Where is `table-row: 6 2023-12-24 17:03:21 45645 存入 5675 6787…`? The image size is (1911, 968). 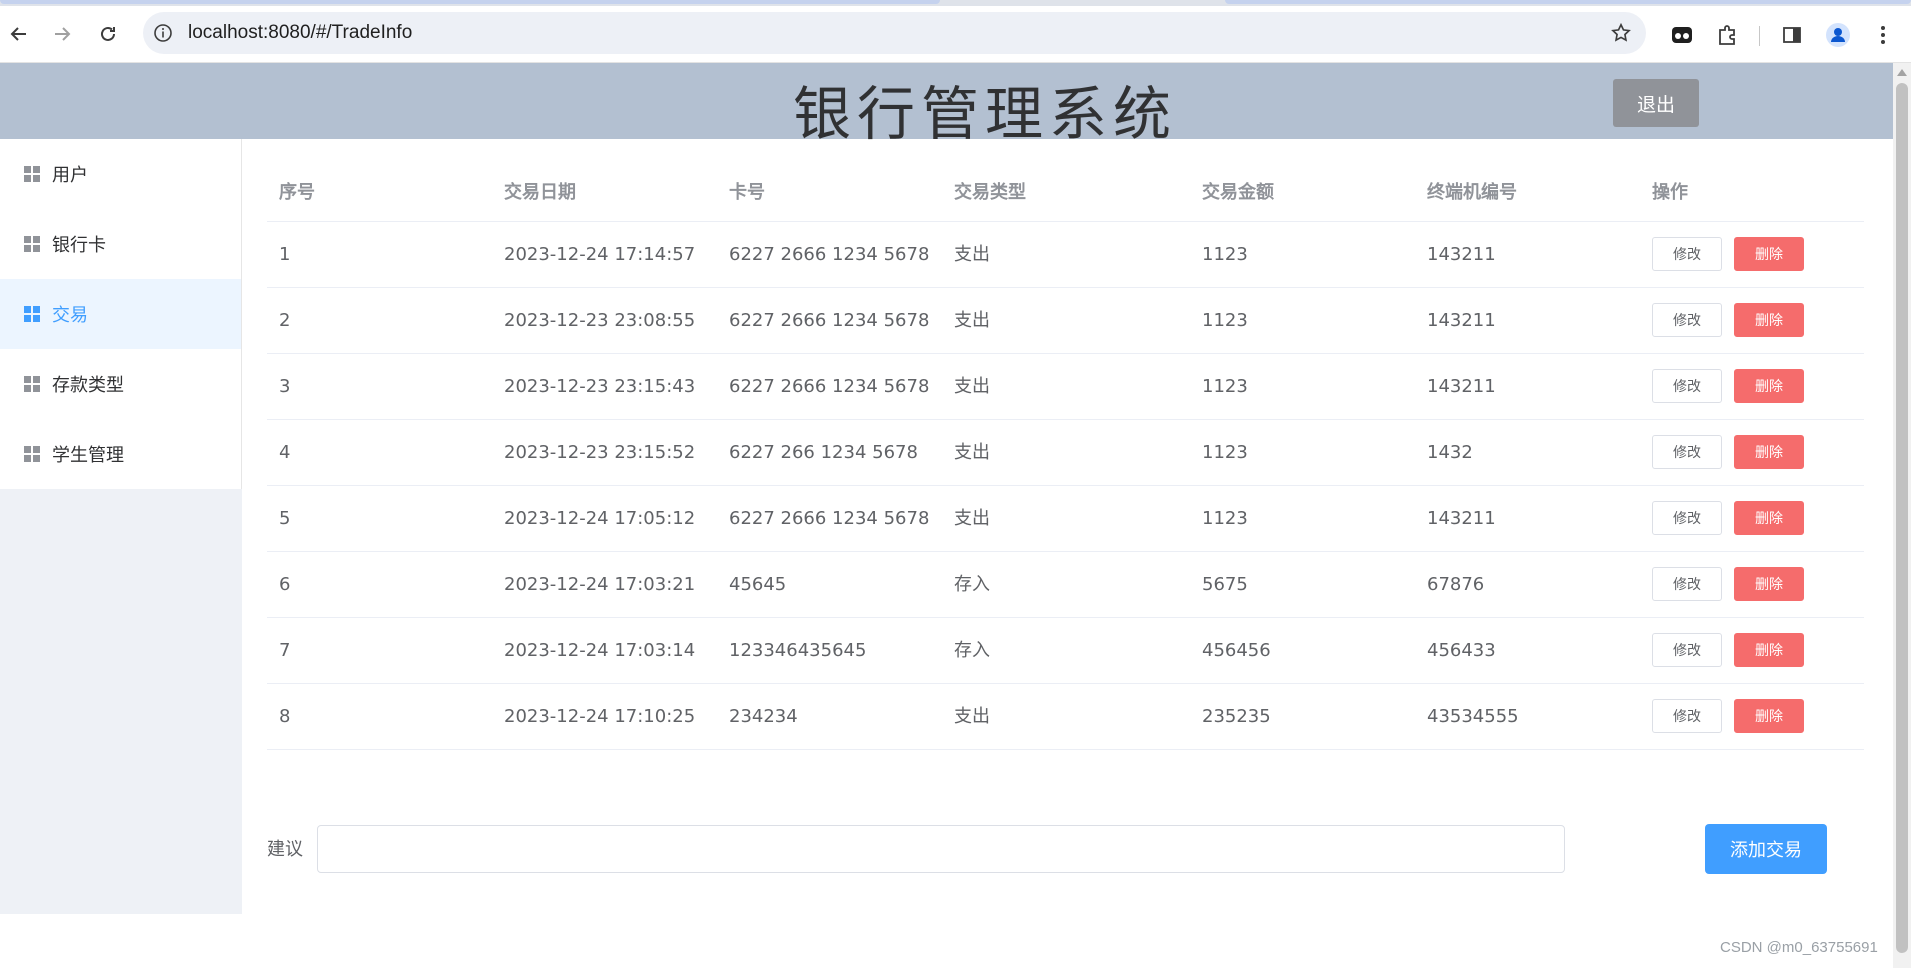 table-row: 6 2023-12-24 17:03:21 45645 存入 5675 6787… is located at coordinates (1065, 585).